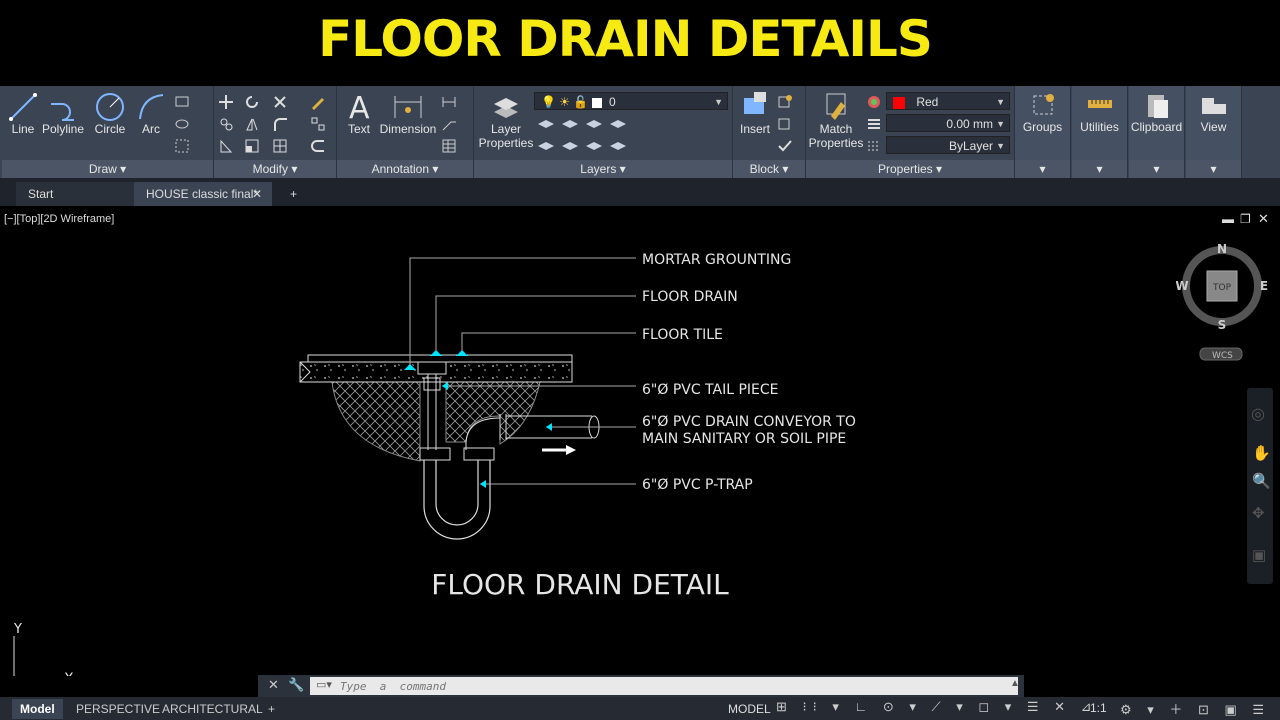 Image resolution: width=1280 pixels, height=720 pixels. I want to click on create-block-icon, so click(786, 102).